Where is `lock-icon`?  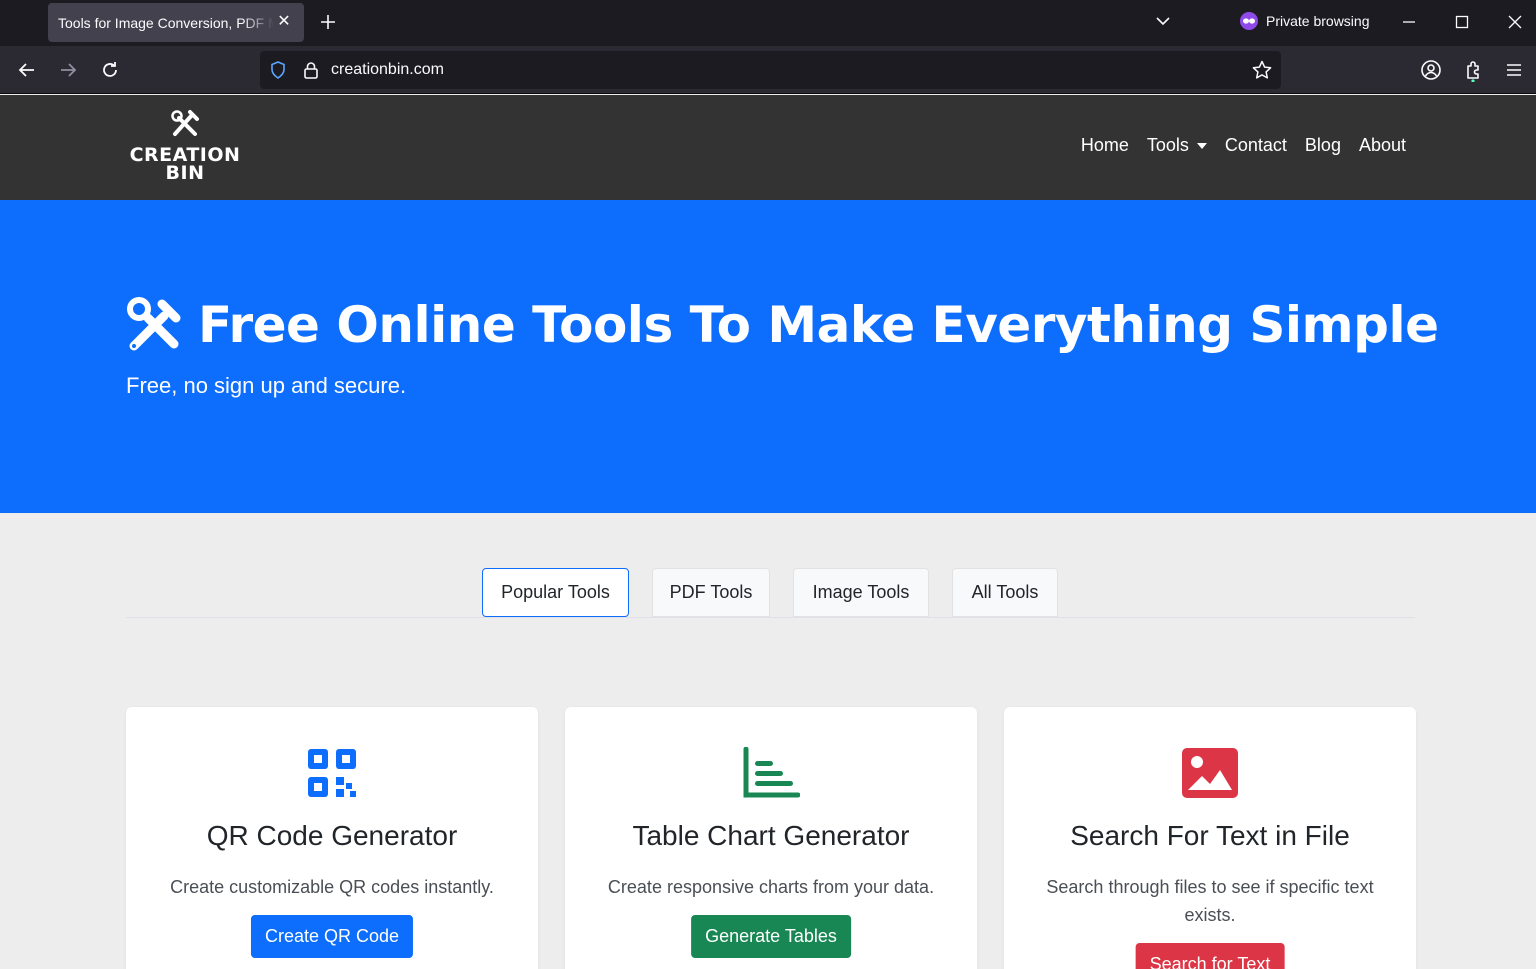 lock-icon is located at coordinates (311, 70).